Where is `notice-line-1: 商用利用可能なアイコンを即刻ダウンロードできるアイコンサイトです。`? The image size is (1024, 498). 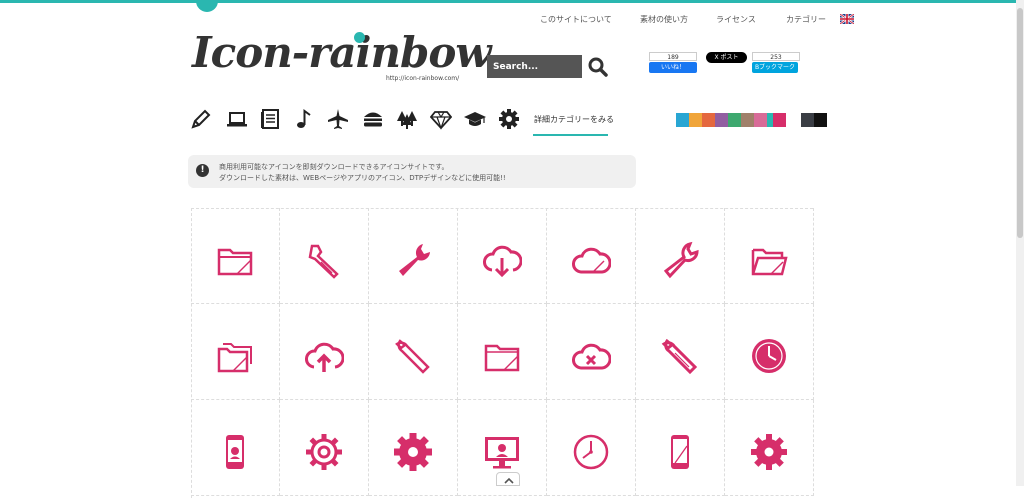
notice-line-1: 商用利用可能なアイコンを即刻ダウンロードできるアイコンサイトです。 is located at coordinates (334, 167).